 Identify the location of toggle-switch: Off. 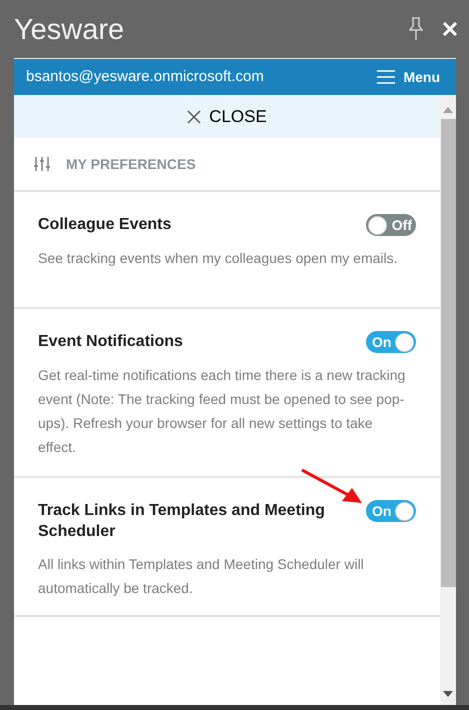
(391, 225).